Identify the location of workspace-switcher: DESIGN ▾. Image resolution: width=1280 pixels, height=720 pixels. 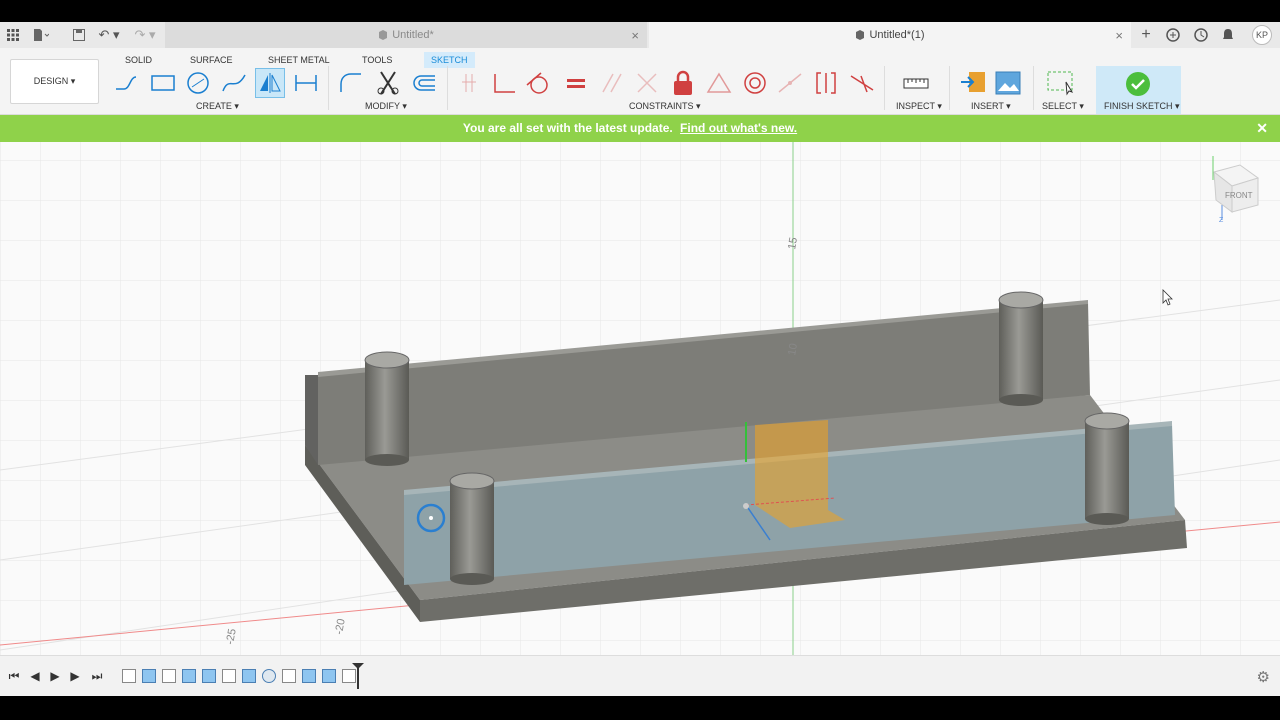
(54, 81).